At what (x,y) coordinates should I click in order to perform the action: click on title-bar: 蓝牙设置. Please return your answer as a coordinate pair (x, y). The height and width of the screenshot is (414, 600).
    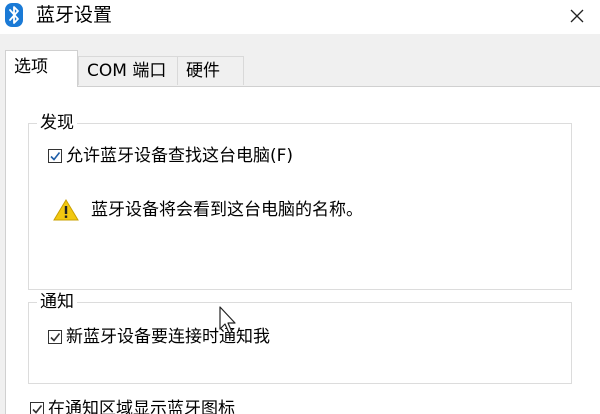
    Looking at the image, I should click on (300, 17).